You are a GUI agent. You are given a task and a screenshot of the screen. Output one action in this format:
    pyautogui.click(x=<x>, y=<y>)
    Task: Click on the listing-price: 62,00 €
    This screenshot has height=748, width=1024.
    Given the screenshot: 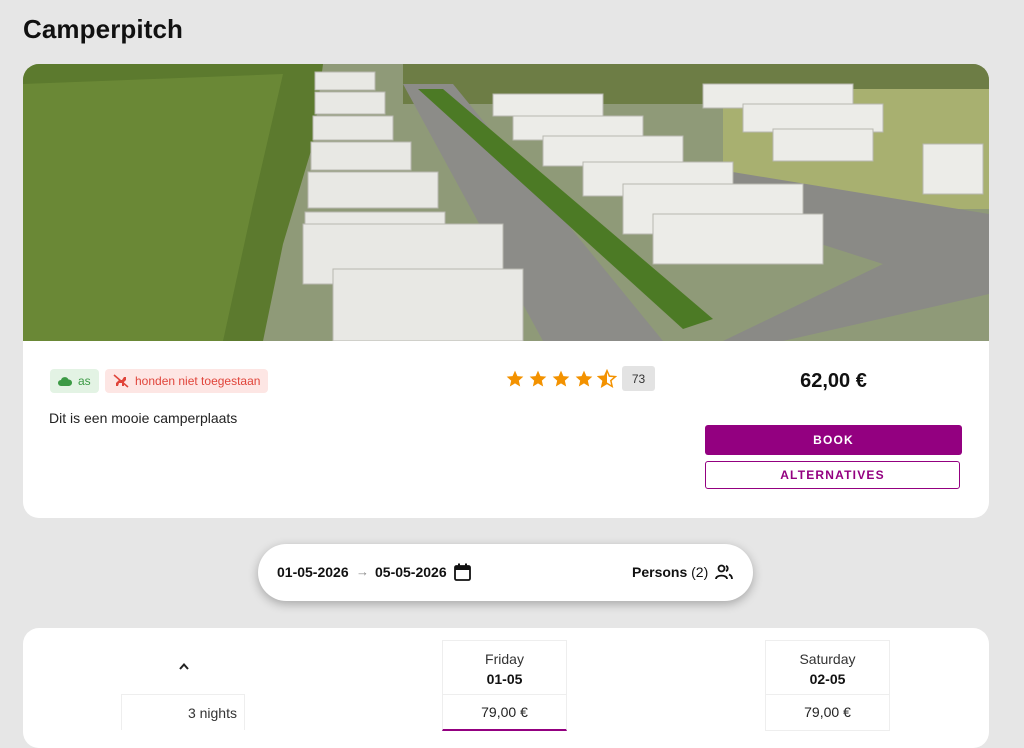 What is the action you would take?
    pyautogui.click(x=833, y=381)
    